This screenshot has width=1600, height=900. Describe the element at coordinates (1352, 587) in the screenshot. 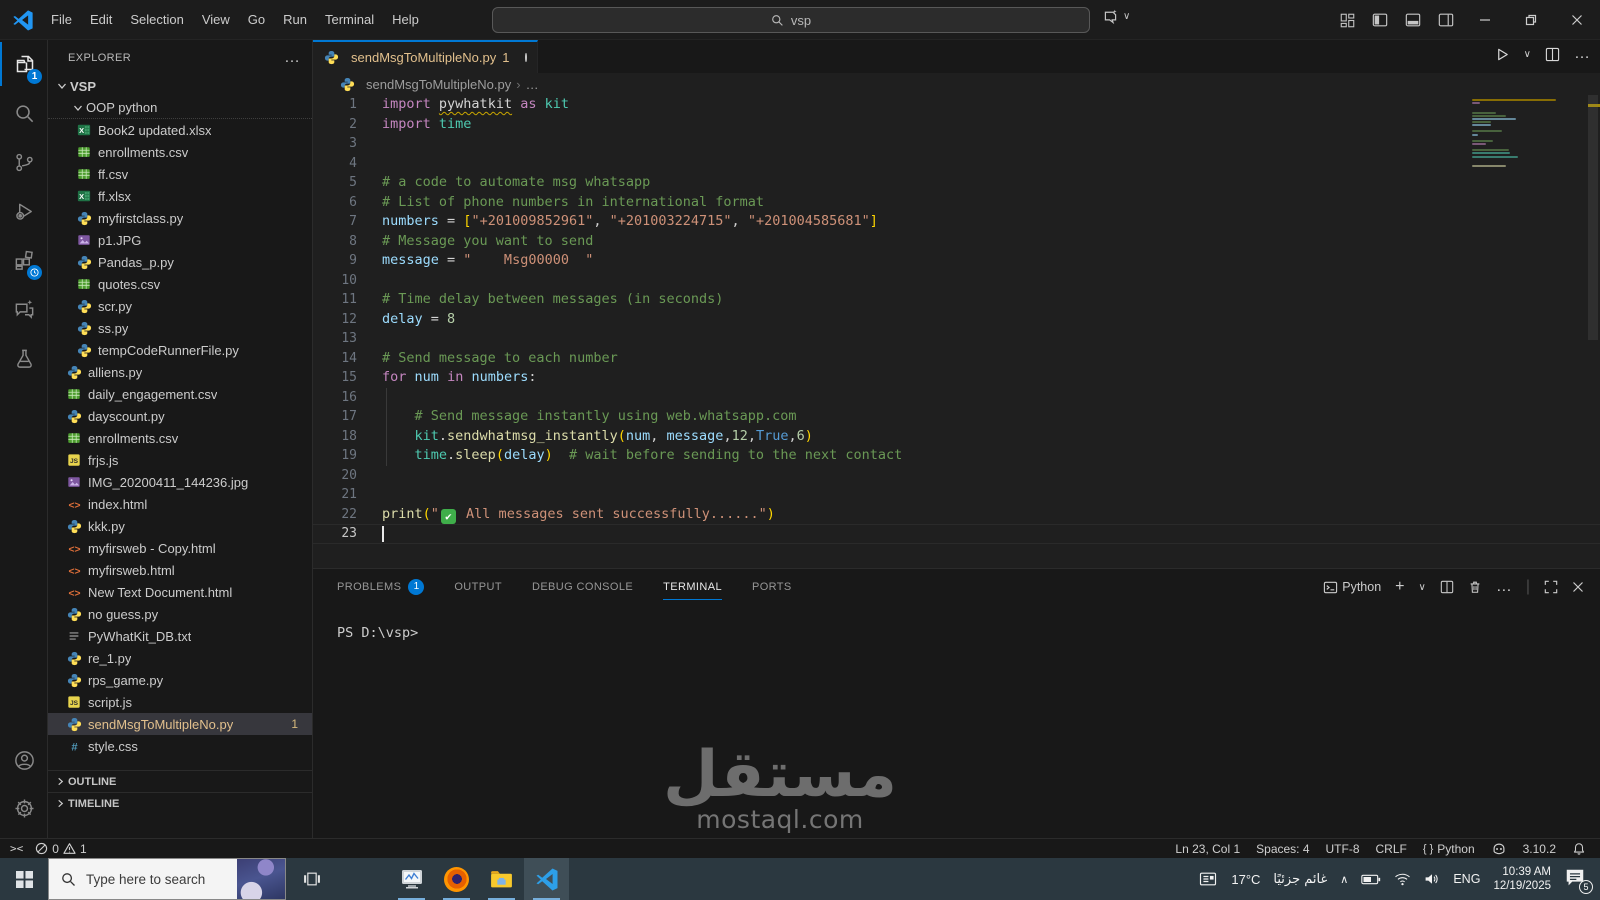

I see `terminal-profile: Python` at that location.